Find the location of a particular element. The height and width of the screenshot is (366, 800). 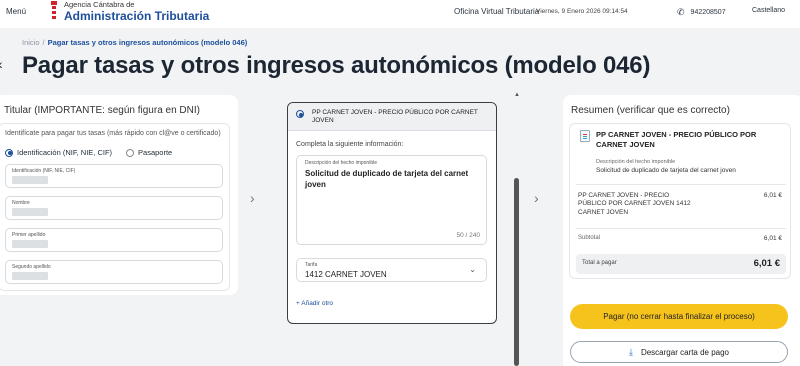

tarifa-select: Tarifa 1412 CARNET JOVEN ⌄ is located at coordinates (391, 270).